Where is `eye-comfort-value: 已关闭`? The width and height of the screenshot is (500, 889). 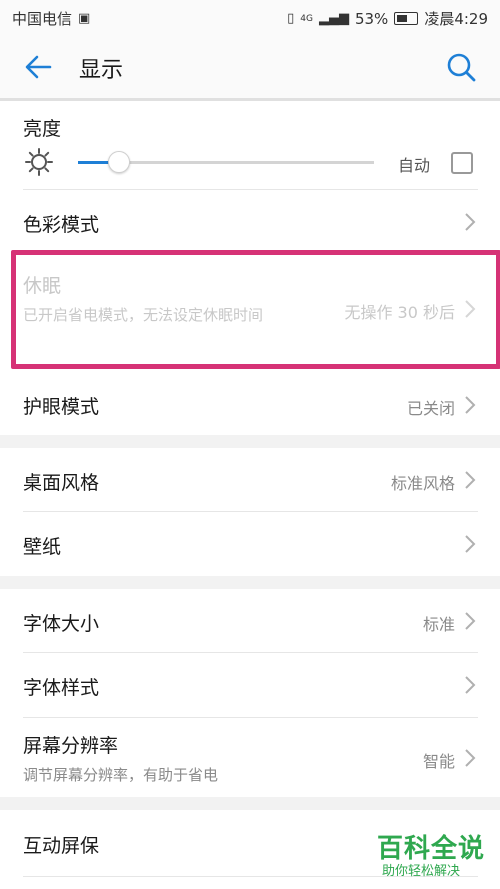
eye-comfort-value: 已关闭 is located at coordinates (430, 408).